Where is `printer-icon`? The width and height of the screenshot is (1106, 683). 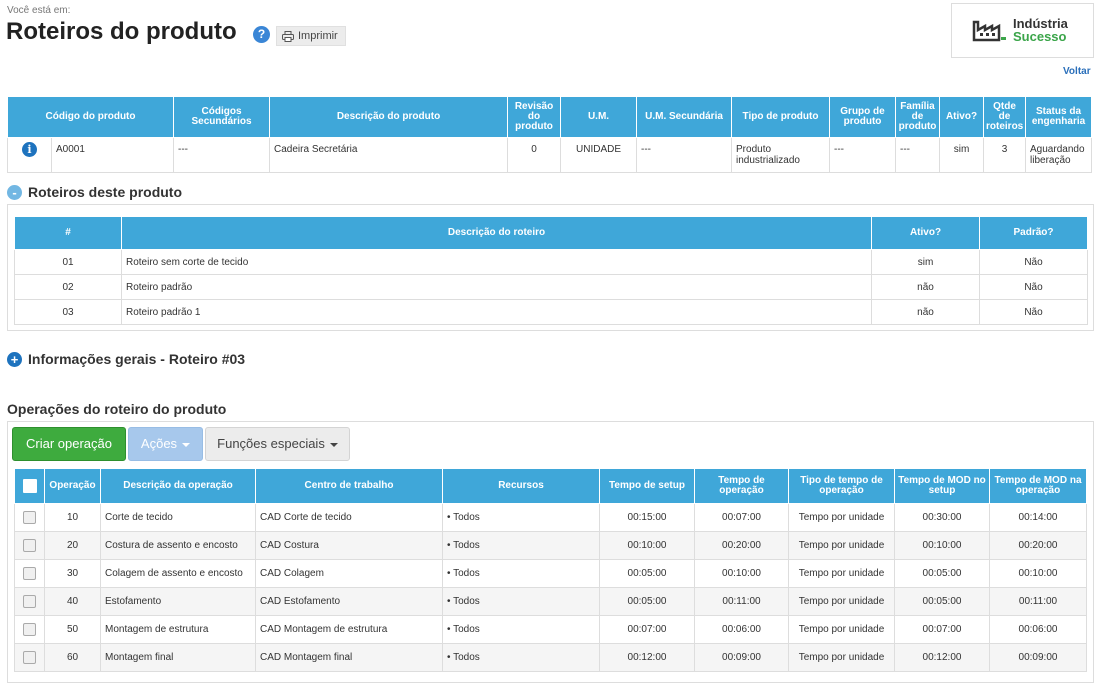
printer-icon is located at coordinates (288, 36).